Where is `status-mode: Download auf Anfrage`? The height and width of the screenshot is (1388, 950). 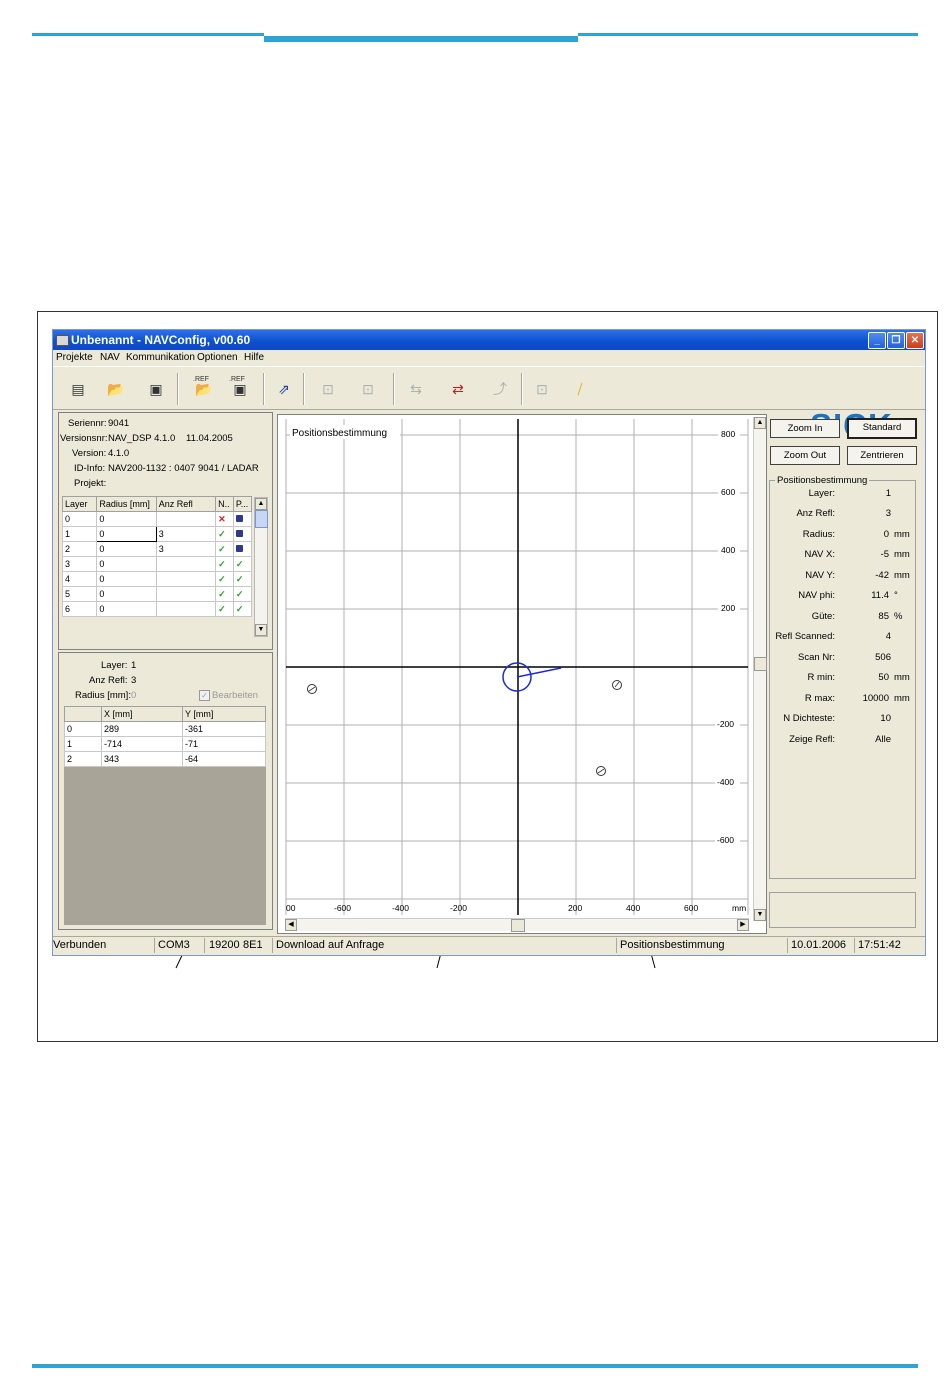
status-mode: Download auf Anfrage is located at coordinates (330, 945).